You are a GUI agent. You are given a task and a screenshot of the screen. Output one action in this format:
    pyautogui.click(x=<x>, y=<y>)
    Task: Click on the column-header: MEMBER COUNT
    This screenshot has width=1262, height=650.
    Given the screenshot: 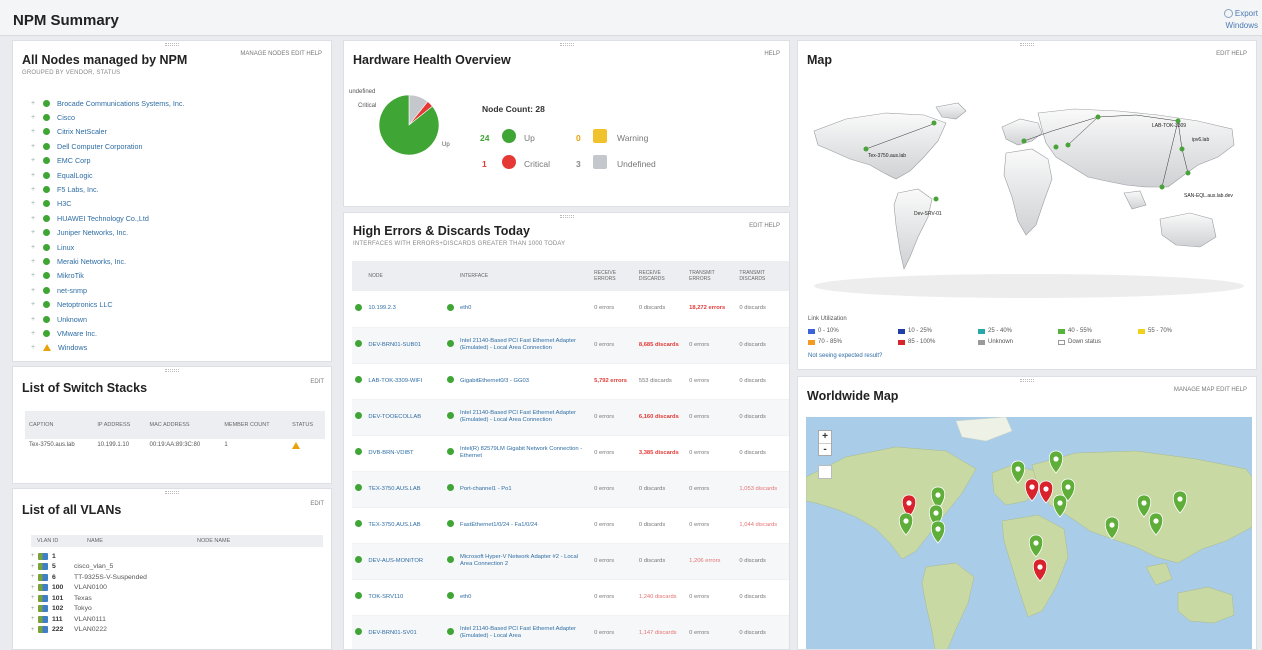 What is the action you would take?
    pyautogui.click(x=254, y=425)
    